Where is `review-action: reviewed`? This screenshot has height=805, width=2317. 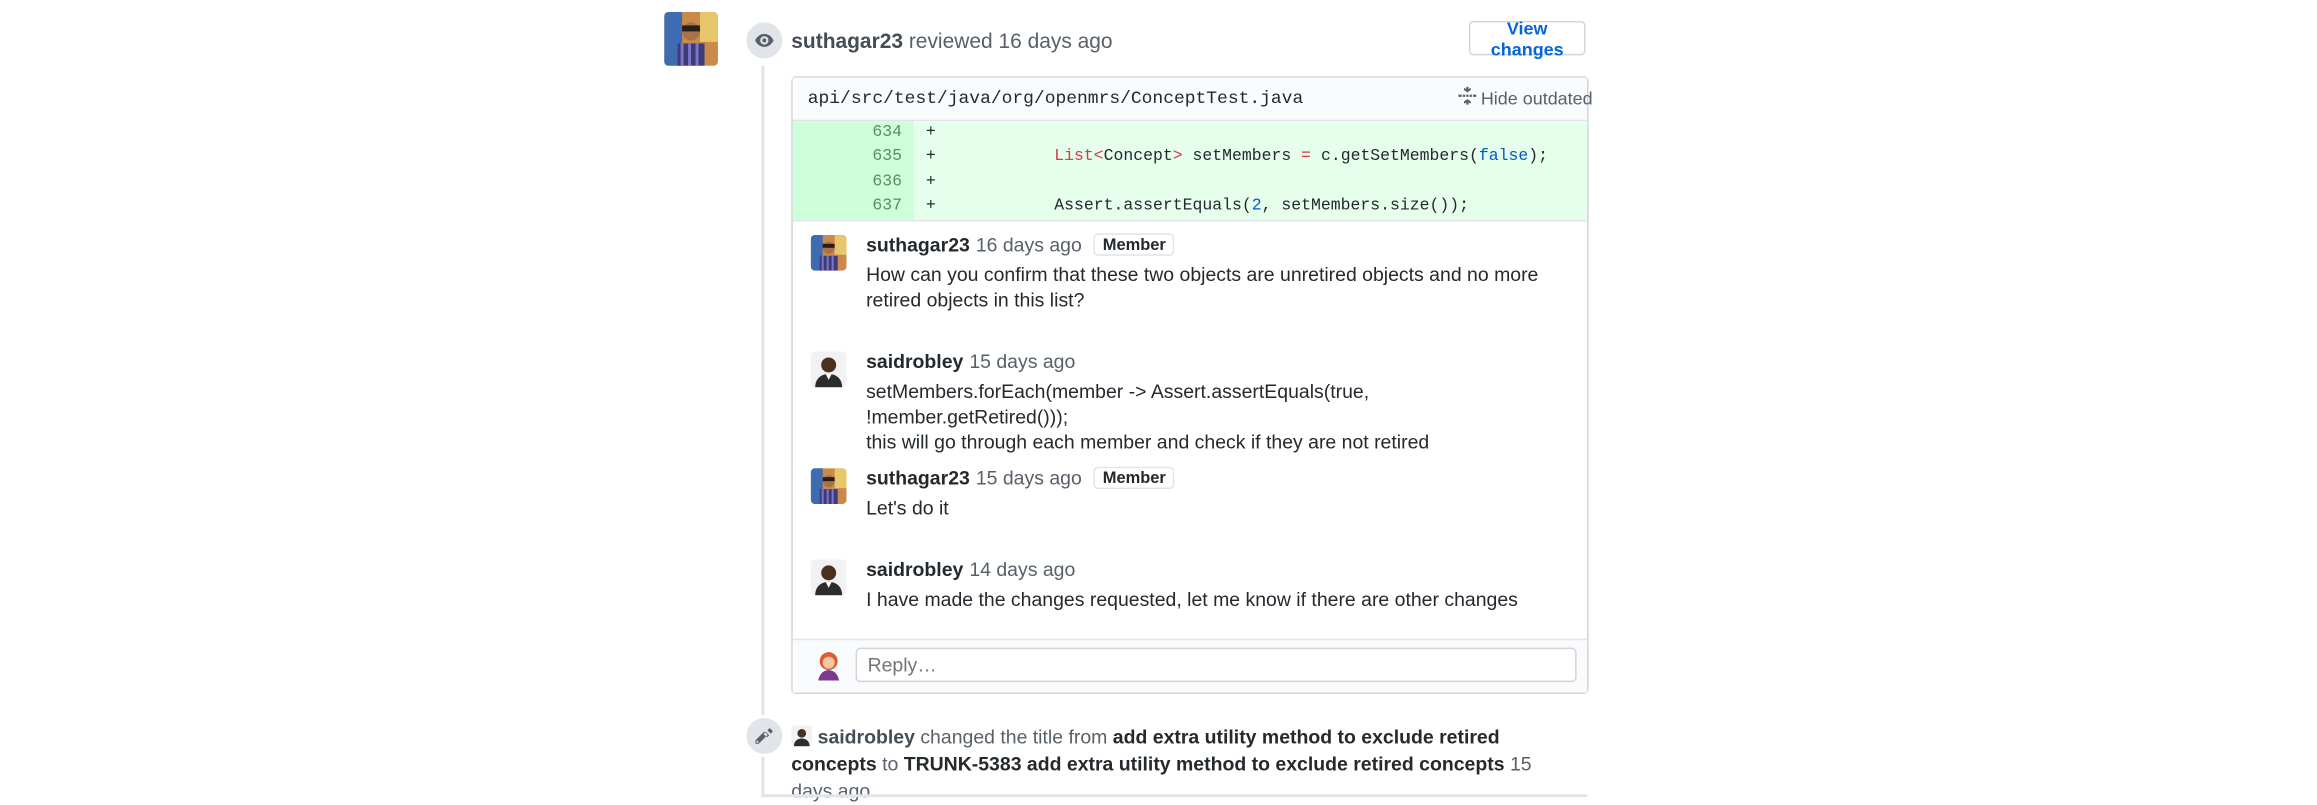 review-action: reviewed is located at coordinates (950, 40).